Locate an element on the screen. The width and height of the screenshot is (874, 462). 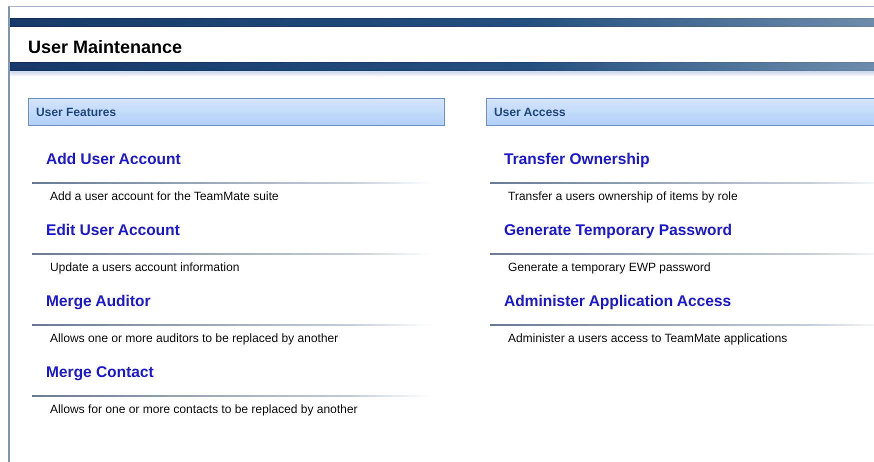
feature-description: Transfer a users ownership of items by role is located at coordinates (623, 196).